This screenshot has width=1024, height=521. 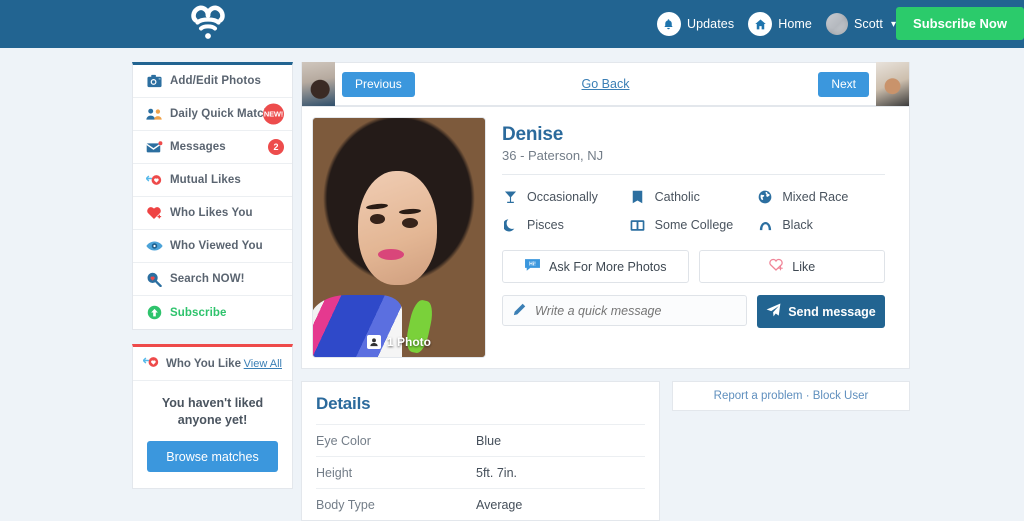 I want to click on browse-matches-button: Browse matches, so click(x=212, y=456).